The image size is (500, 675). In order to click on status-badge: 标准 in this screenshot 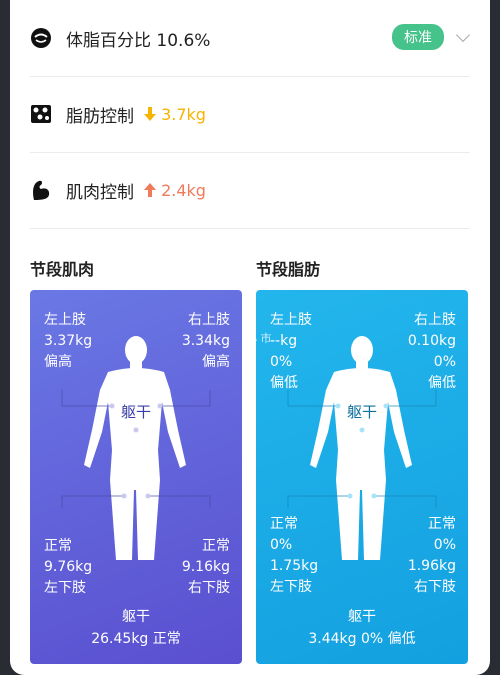, I will do `click(418, 37)`.